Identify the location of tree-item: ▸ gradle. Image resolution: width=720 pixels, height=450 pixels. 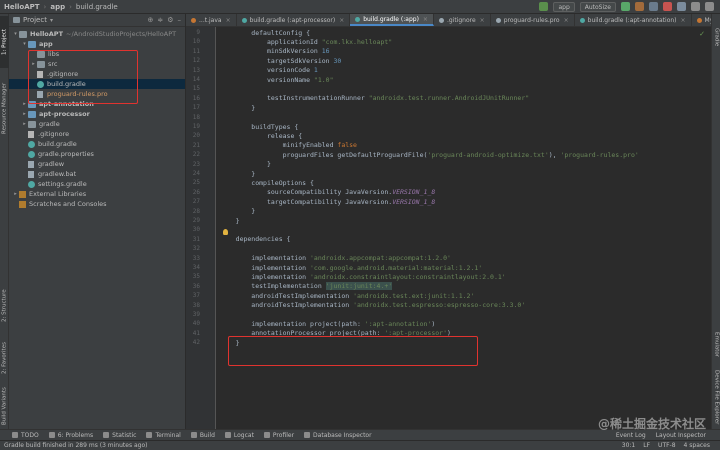
(97, 124).